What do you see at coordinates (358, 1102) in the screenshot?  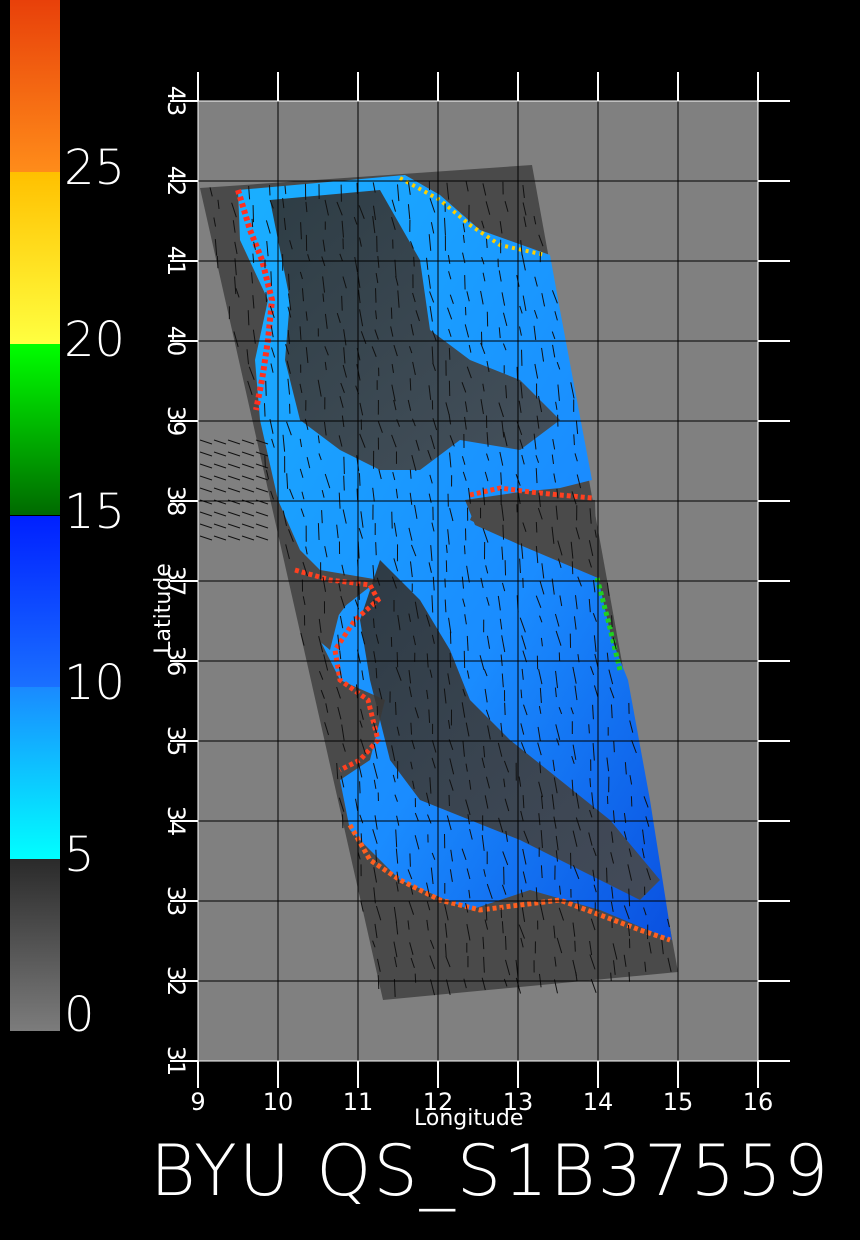 I see `lon-tick-label: 11` at bounding box center [358, 1102].